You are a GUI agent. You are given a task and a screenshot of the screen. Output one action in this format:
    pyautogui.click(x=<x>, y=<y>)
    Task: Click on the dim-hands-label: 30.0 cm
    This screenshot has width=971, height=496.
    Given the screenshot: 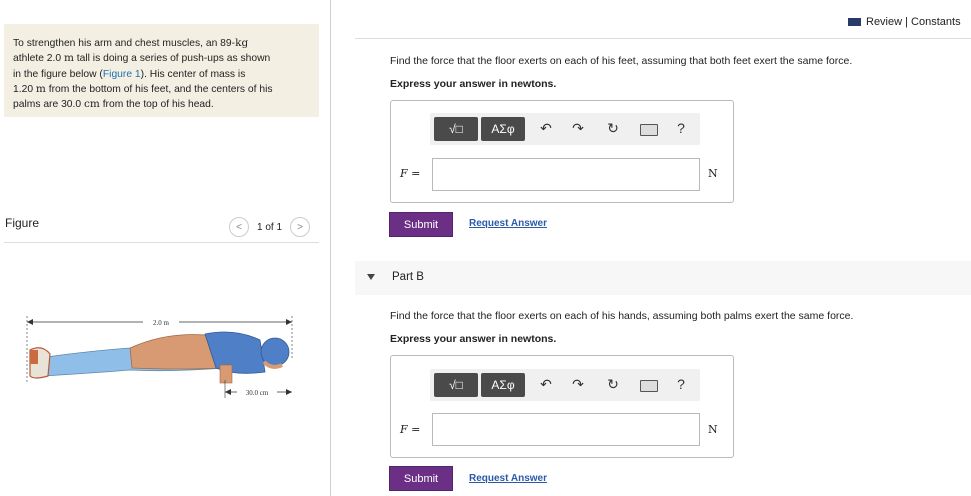 What is the action you would take?
    pyautogui.click(x=257, y=393)
    